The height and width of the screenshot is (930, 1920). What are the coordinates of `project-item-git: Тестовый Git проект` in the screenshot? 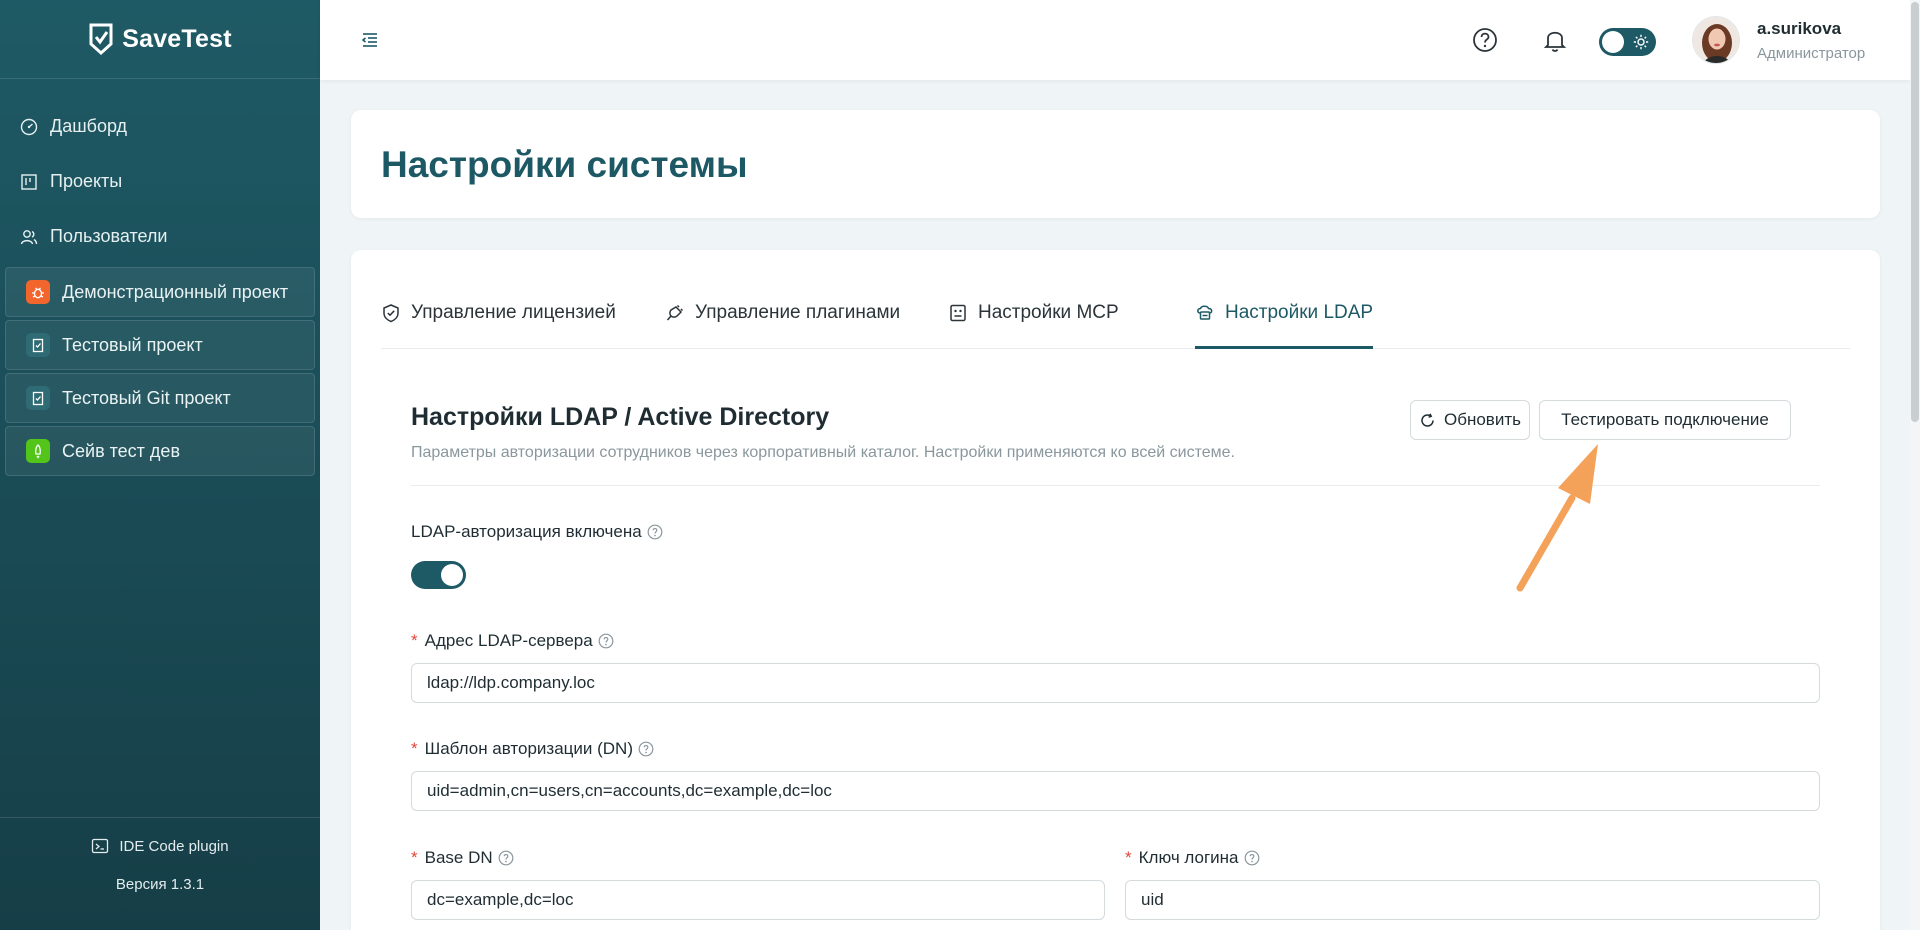 It's located at (160, 398).